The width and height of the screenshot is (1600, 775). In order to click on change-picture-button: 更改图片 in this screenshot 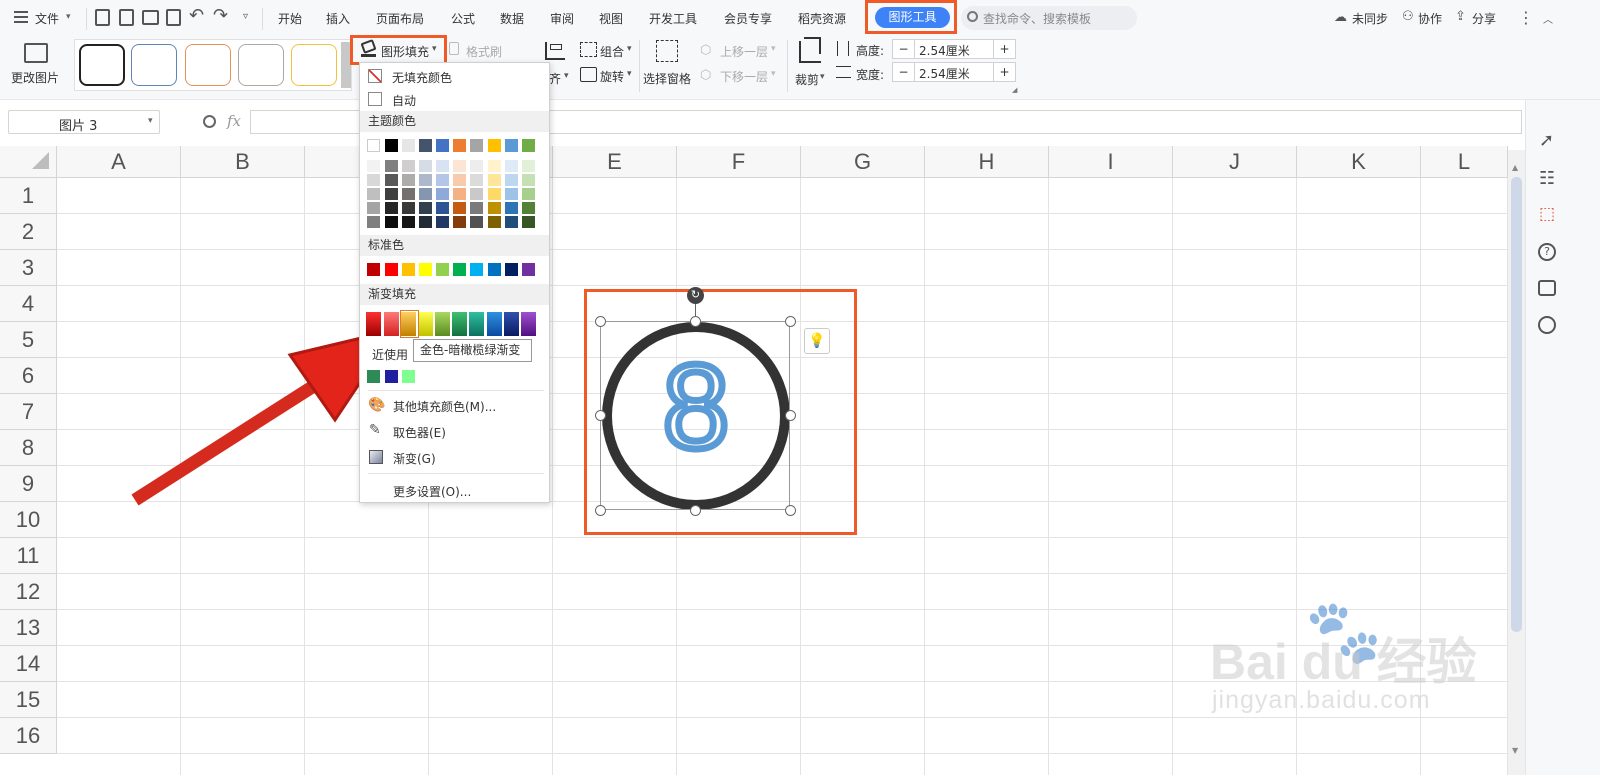, I will do `click(35, 77)`.